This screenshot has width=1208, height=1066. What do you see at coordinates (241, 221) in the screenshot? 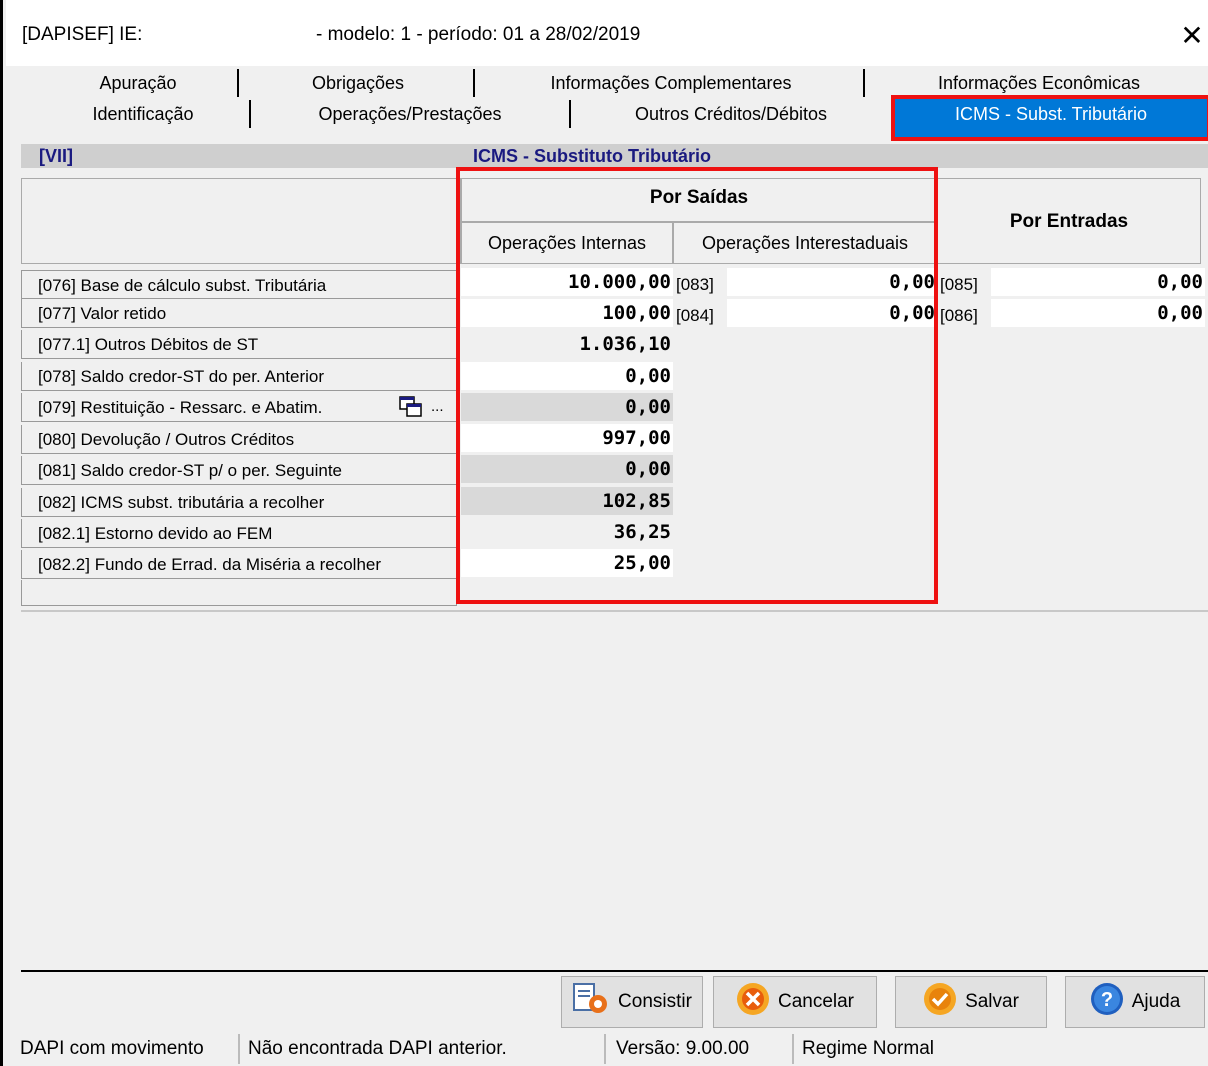
I see `header-blank-cell` at bounding box center [241, 221].